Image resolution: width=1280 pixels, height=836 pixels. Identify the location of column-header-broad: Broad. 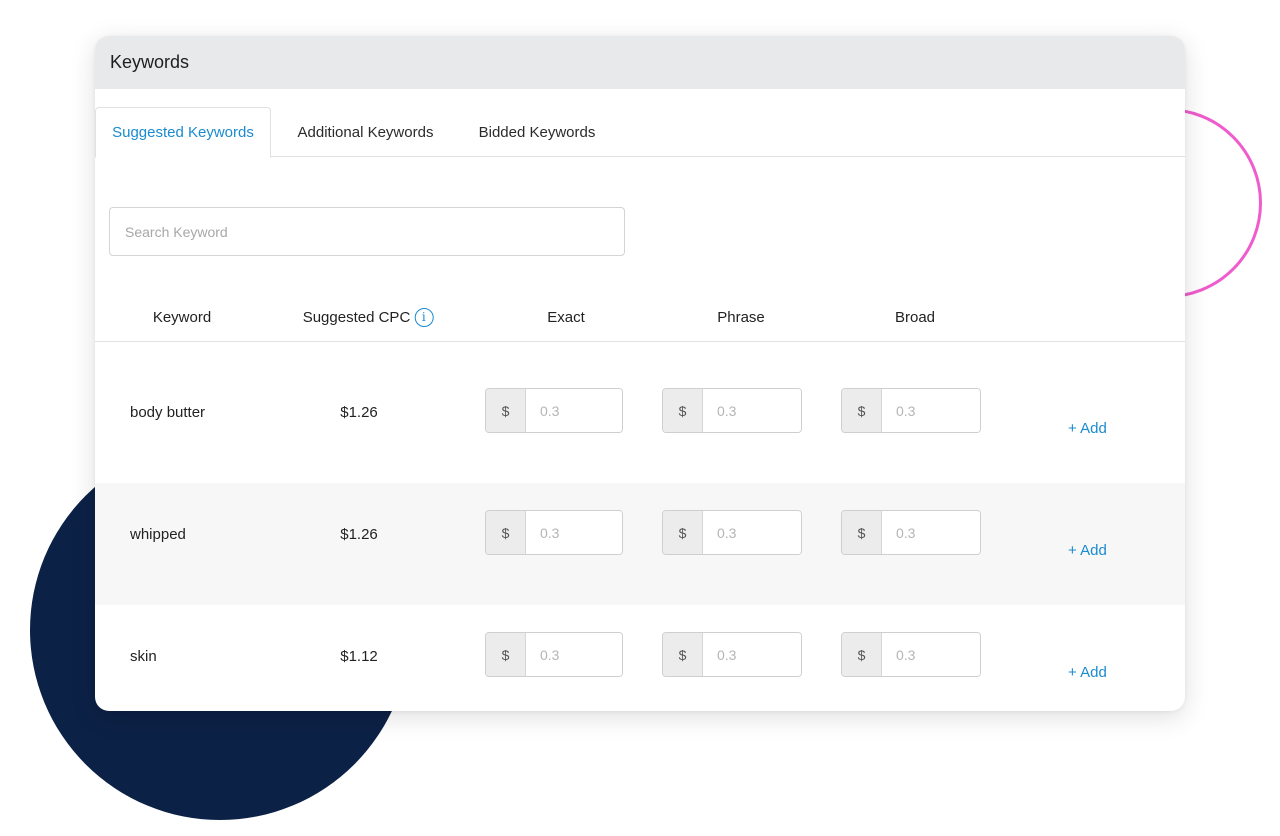
(915, 317).